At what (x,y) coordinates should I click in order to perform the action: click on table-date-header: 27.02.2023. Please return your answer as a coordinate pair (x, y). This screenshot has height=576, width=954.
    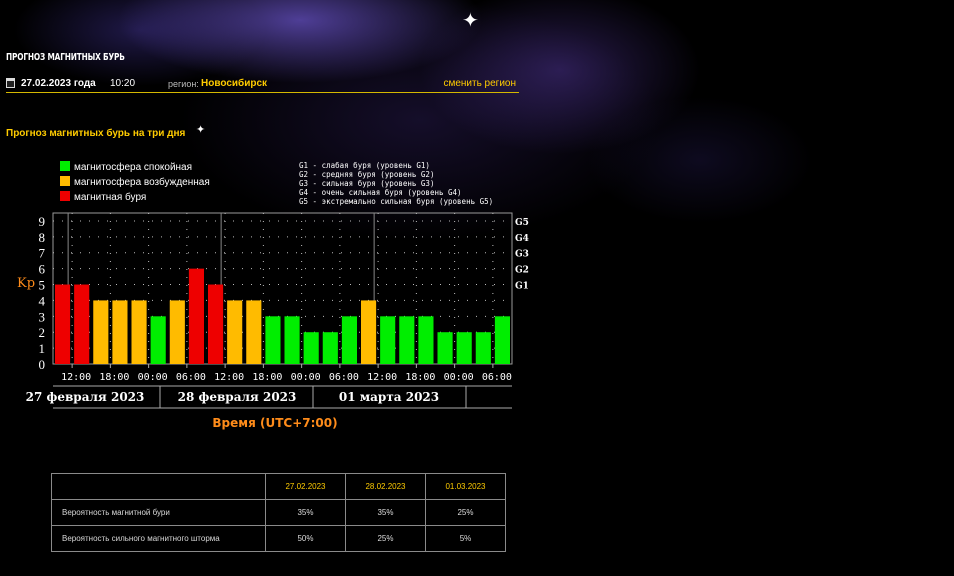
    Looking at the image, I should click on (305, 486).